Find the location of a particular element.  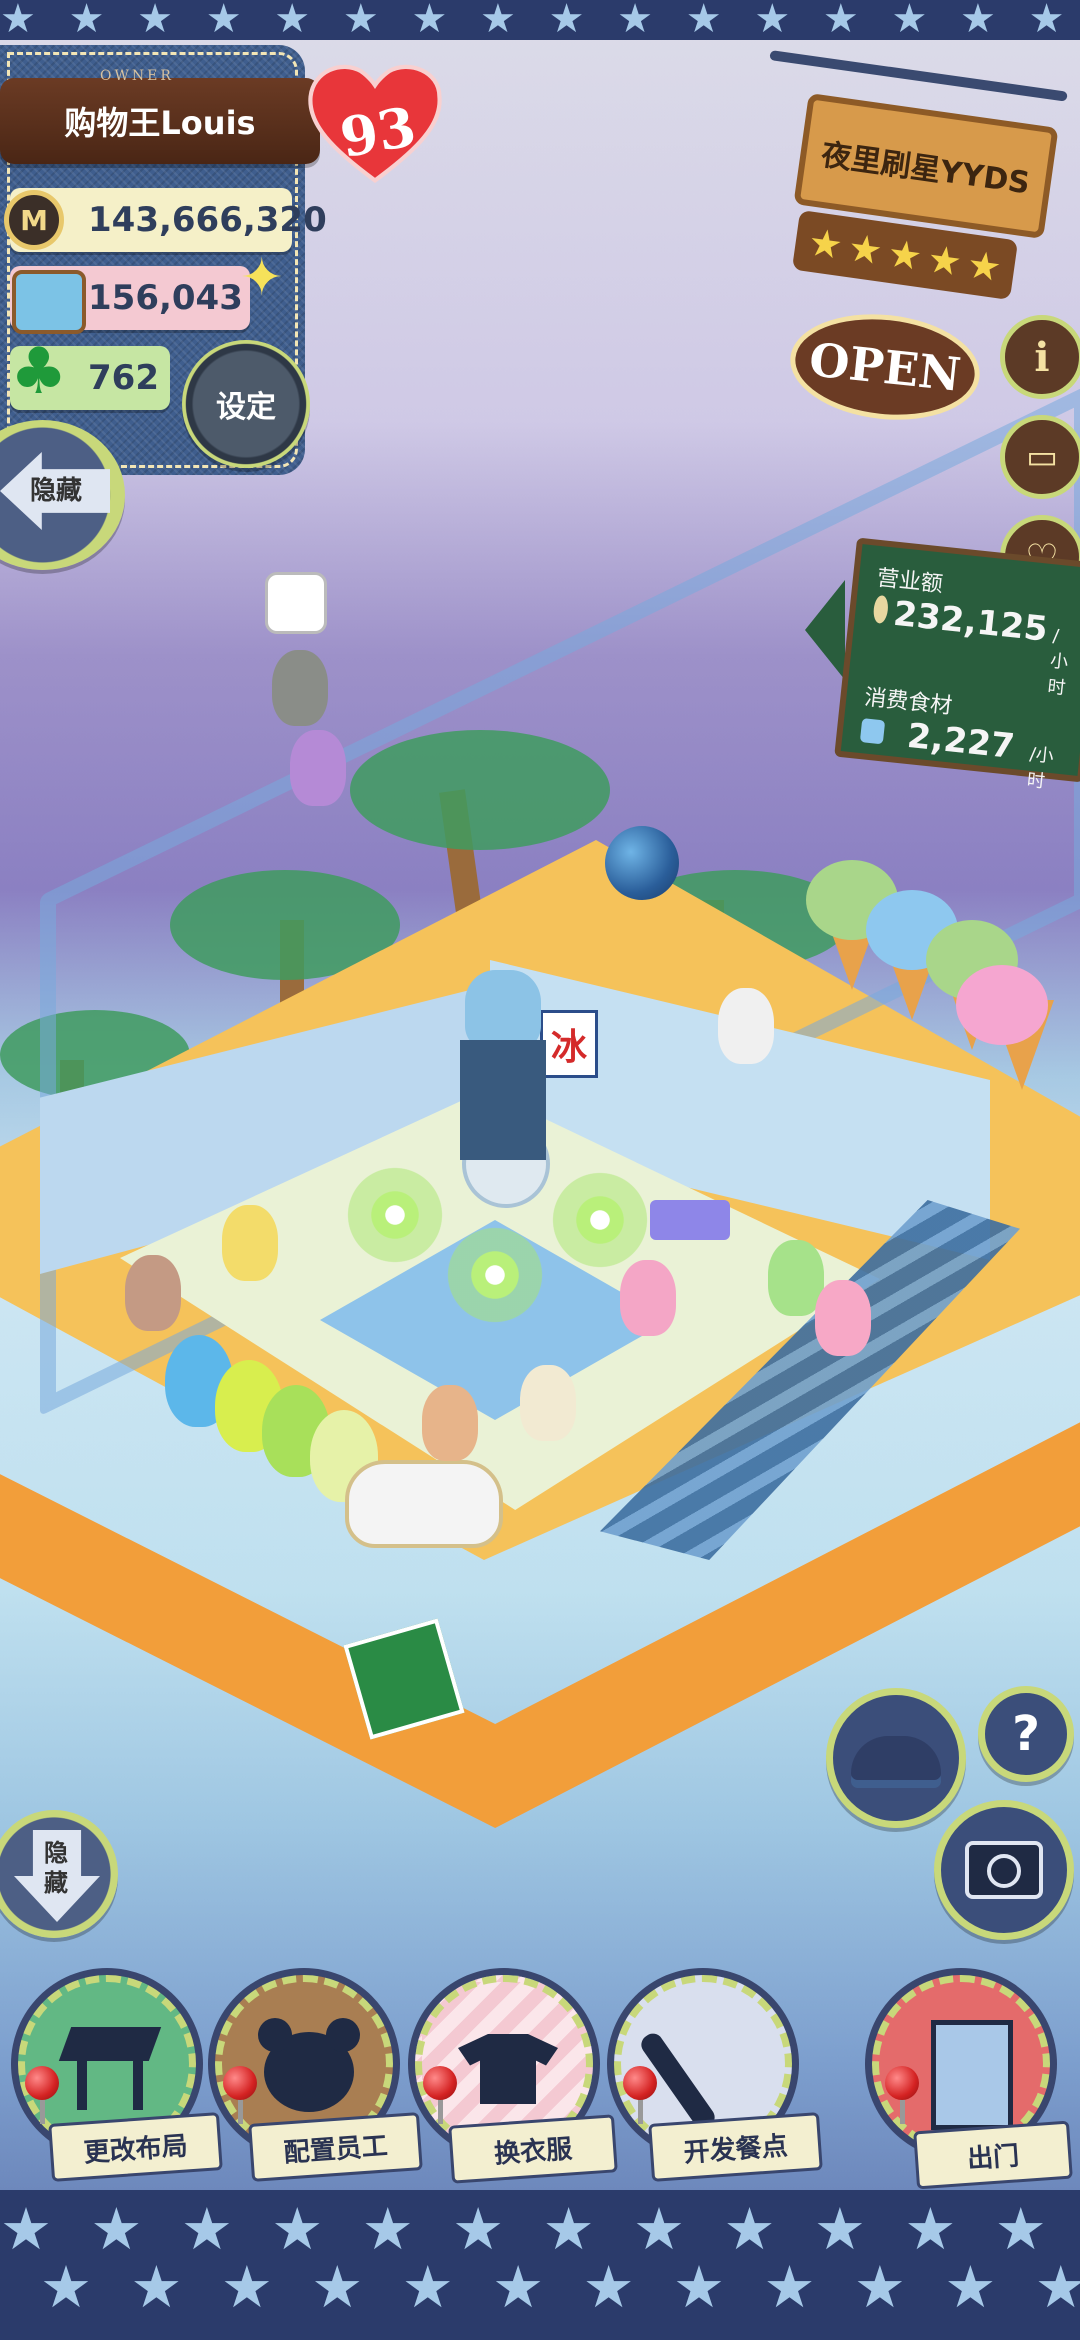

sales-unit: /小时 is located at coordinates (1058, 662).